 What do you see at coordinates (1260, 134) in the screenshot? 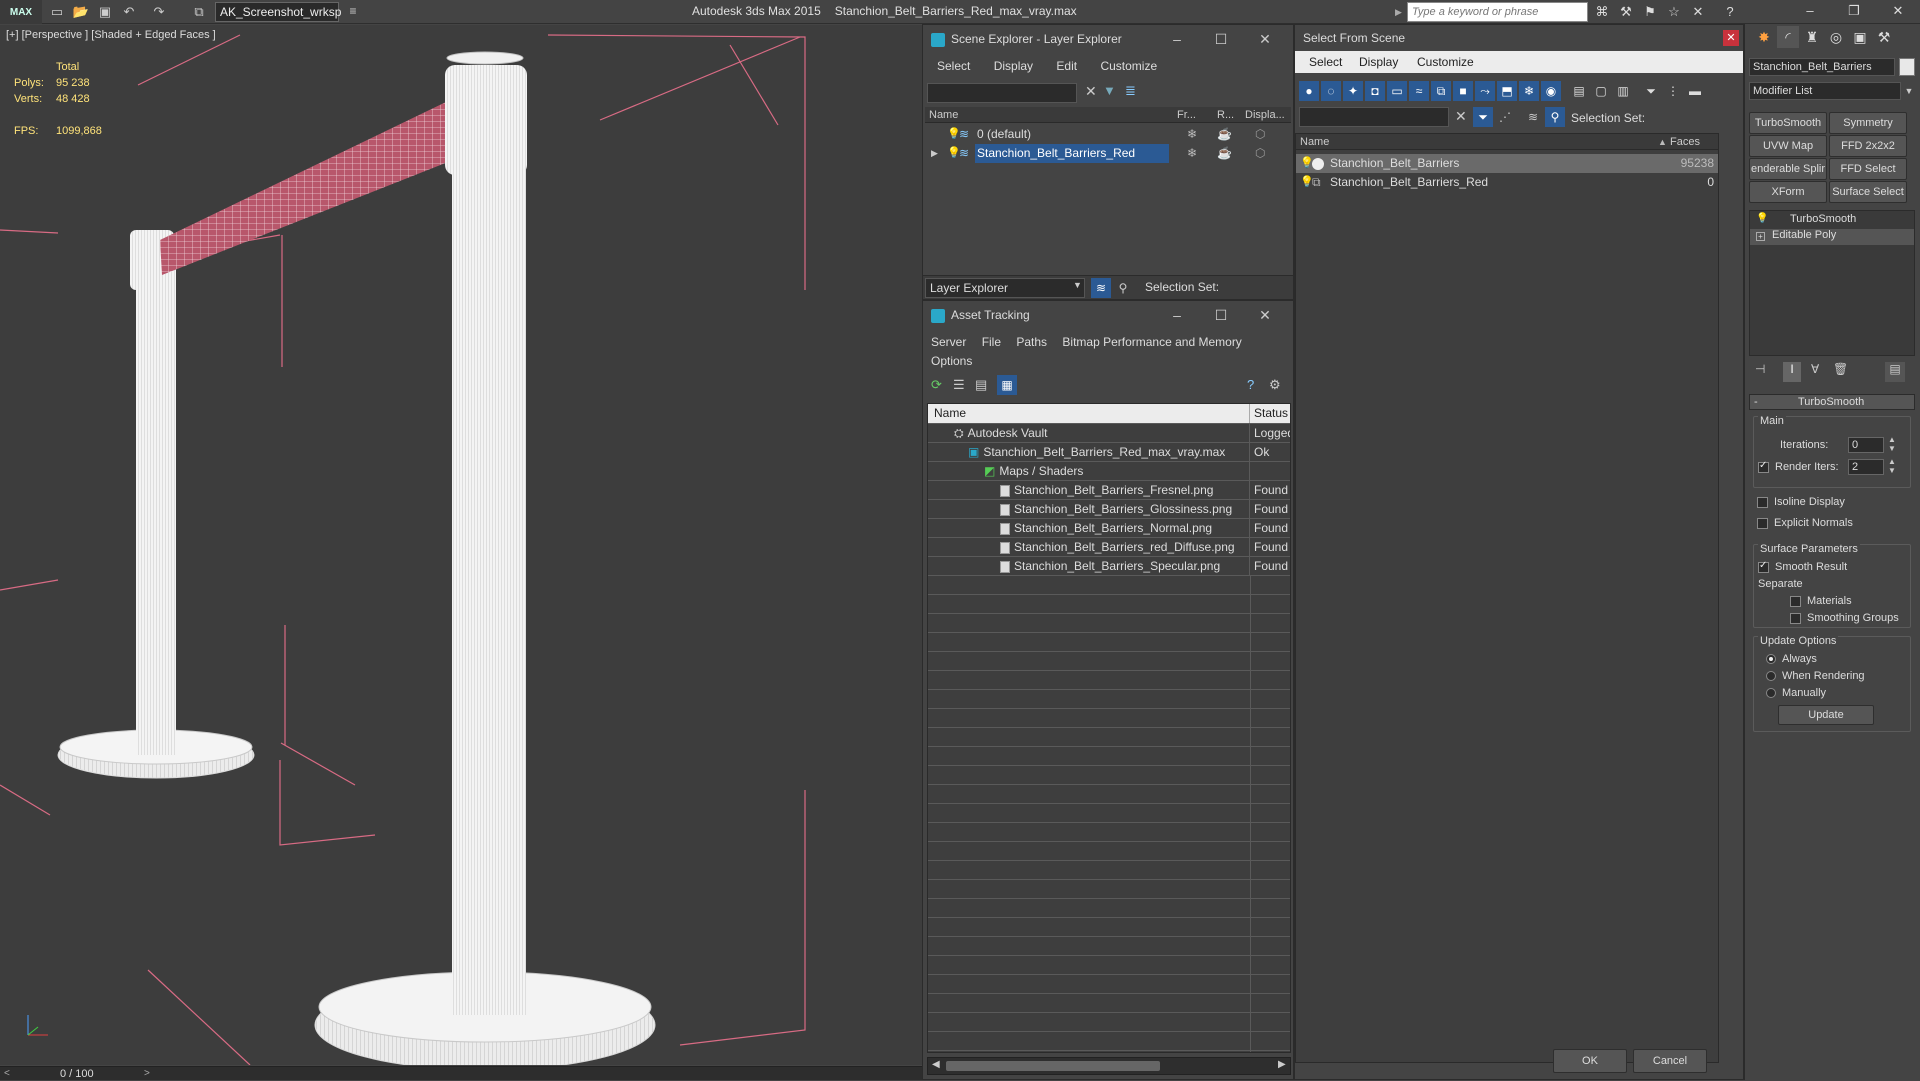
I see `display-icon: ⬡` at bounding box center [1260, 134].